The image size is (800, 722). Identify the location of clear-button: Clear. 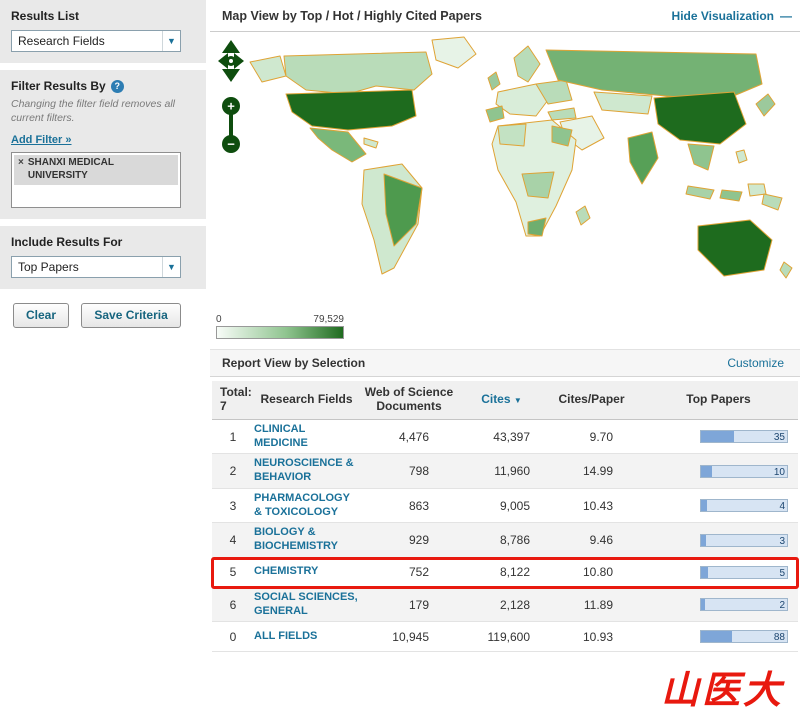
(41, 316).